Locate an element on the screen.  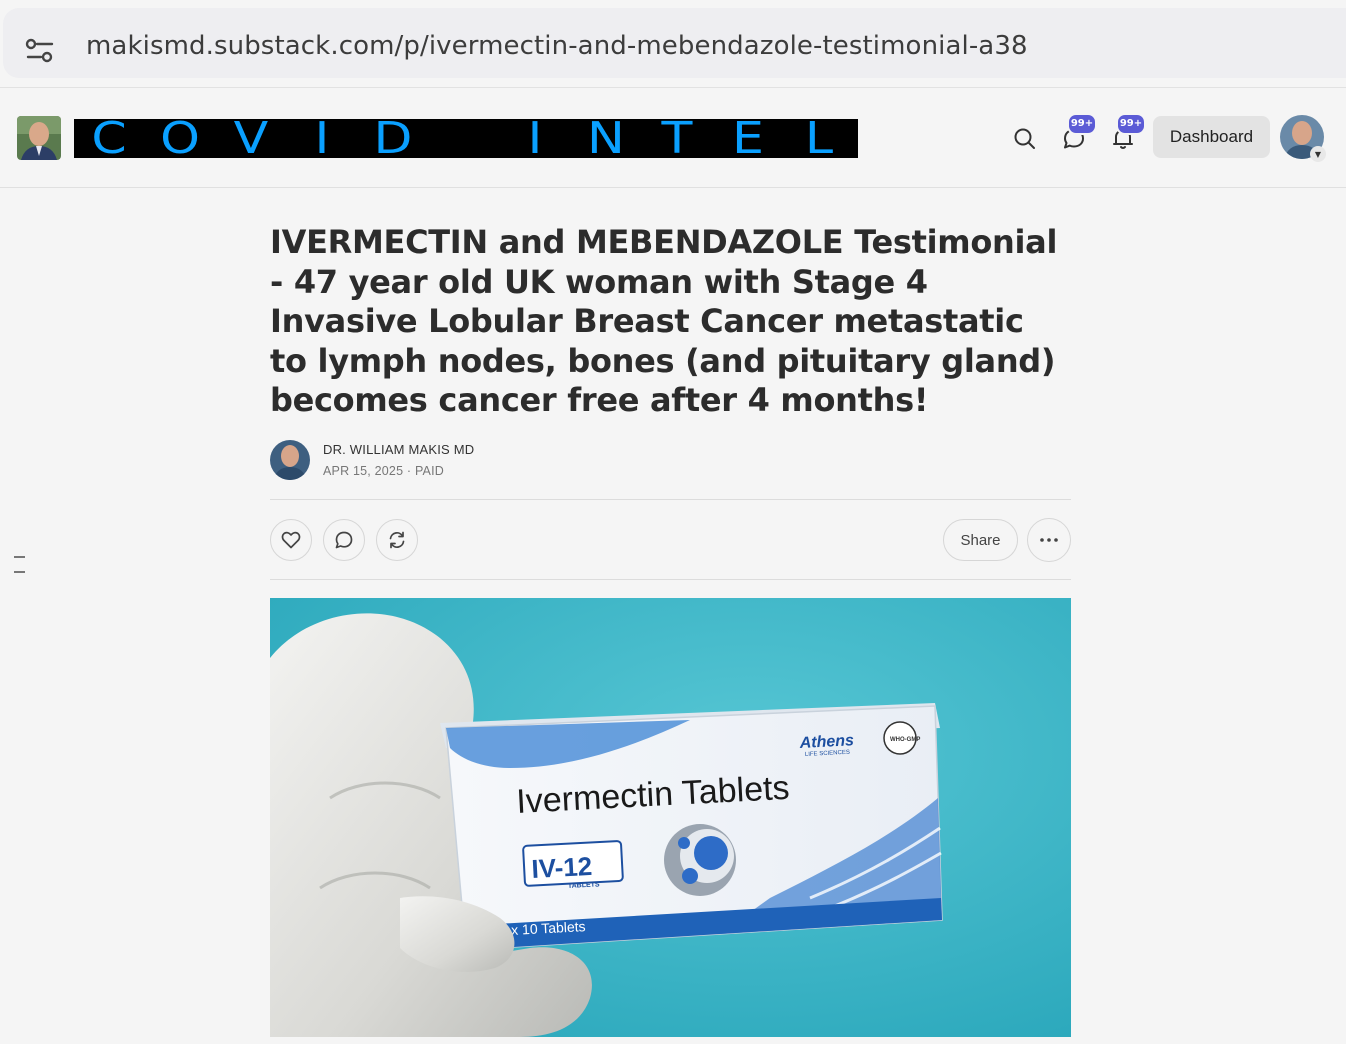
post-date: APR 15, 2025 · PAID is located at coordinates (383, 471).